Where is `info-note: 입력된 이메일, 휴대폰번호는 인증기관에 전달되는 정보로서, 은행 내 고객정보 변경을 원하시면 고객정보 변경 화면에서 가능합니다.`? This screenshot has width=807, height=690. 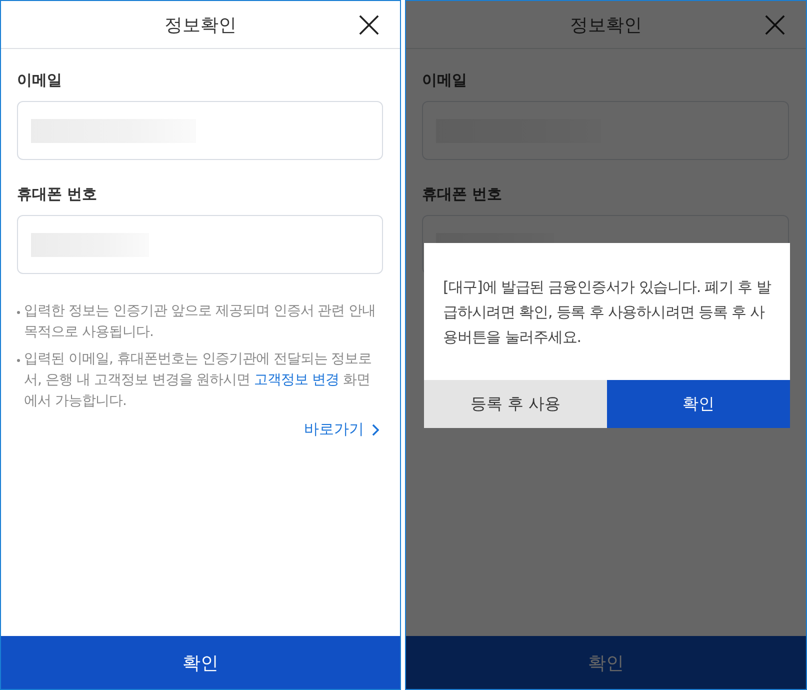
info-note: 입력된 이메일, 휴대폰번호는 인증기관에 전달되는 정보로서, 은행 내 고객정보 변경을 원하시면 고객정보 변경 화면에서 가능합니다. is located at coordinates (198, 380).